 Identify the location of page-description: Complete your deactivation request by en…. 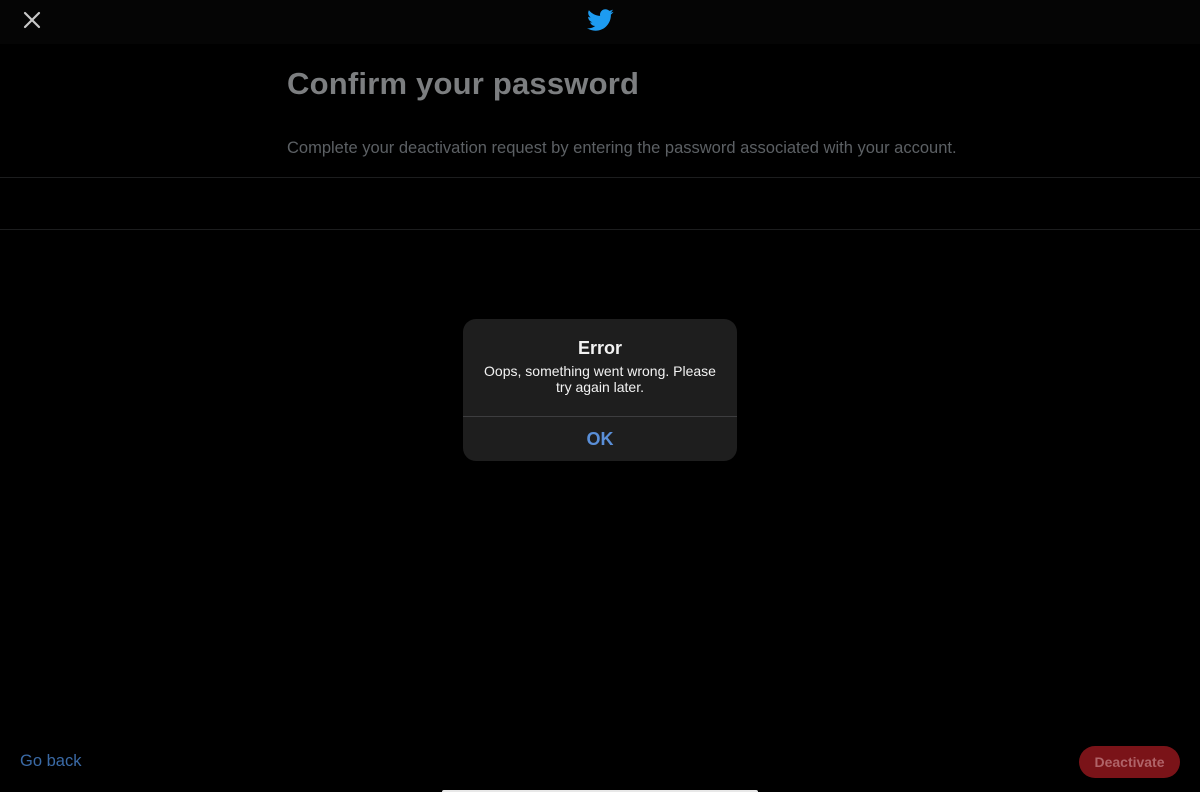
(622, 148).